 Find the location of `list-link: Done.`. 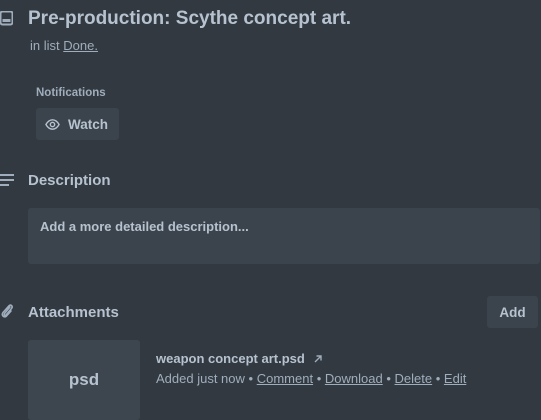

list-link: Done. is located at coordinates (80, 45).